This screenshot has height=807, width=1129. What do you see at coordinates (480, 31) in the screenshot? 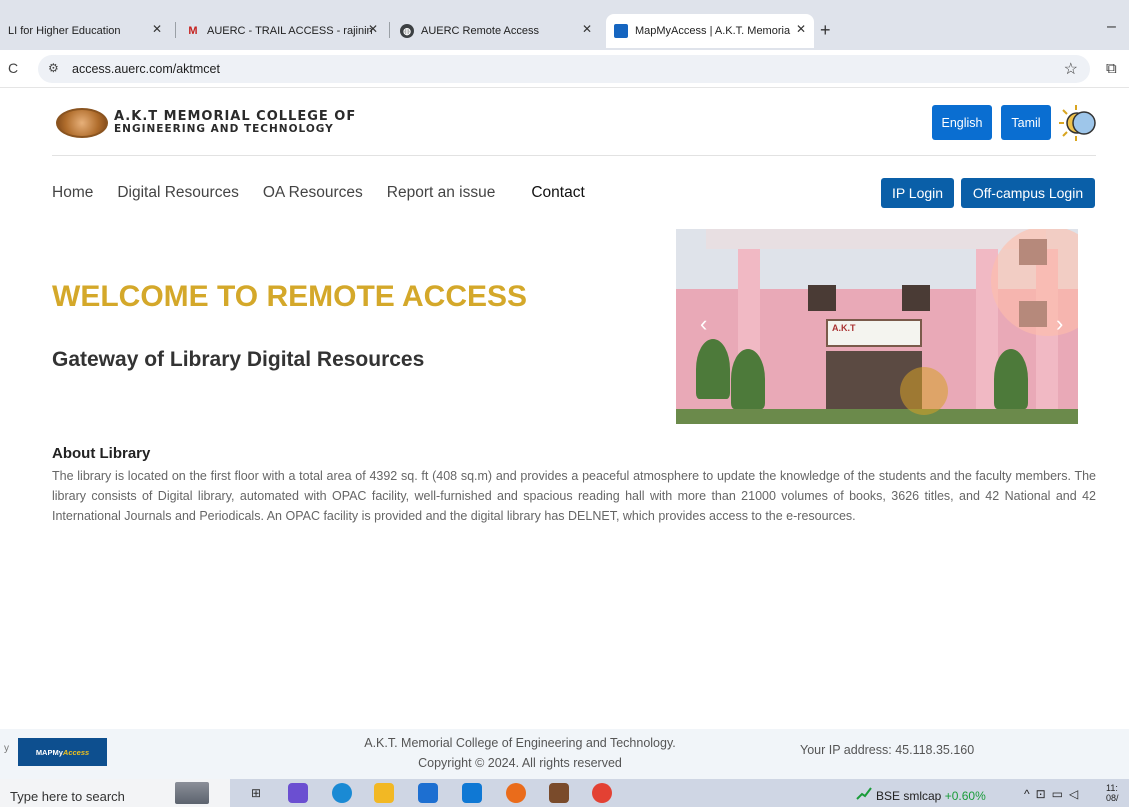
I see `tab-label: AUERC Remote Access` at bounding box center [480, 31].